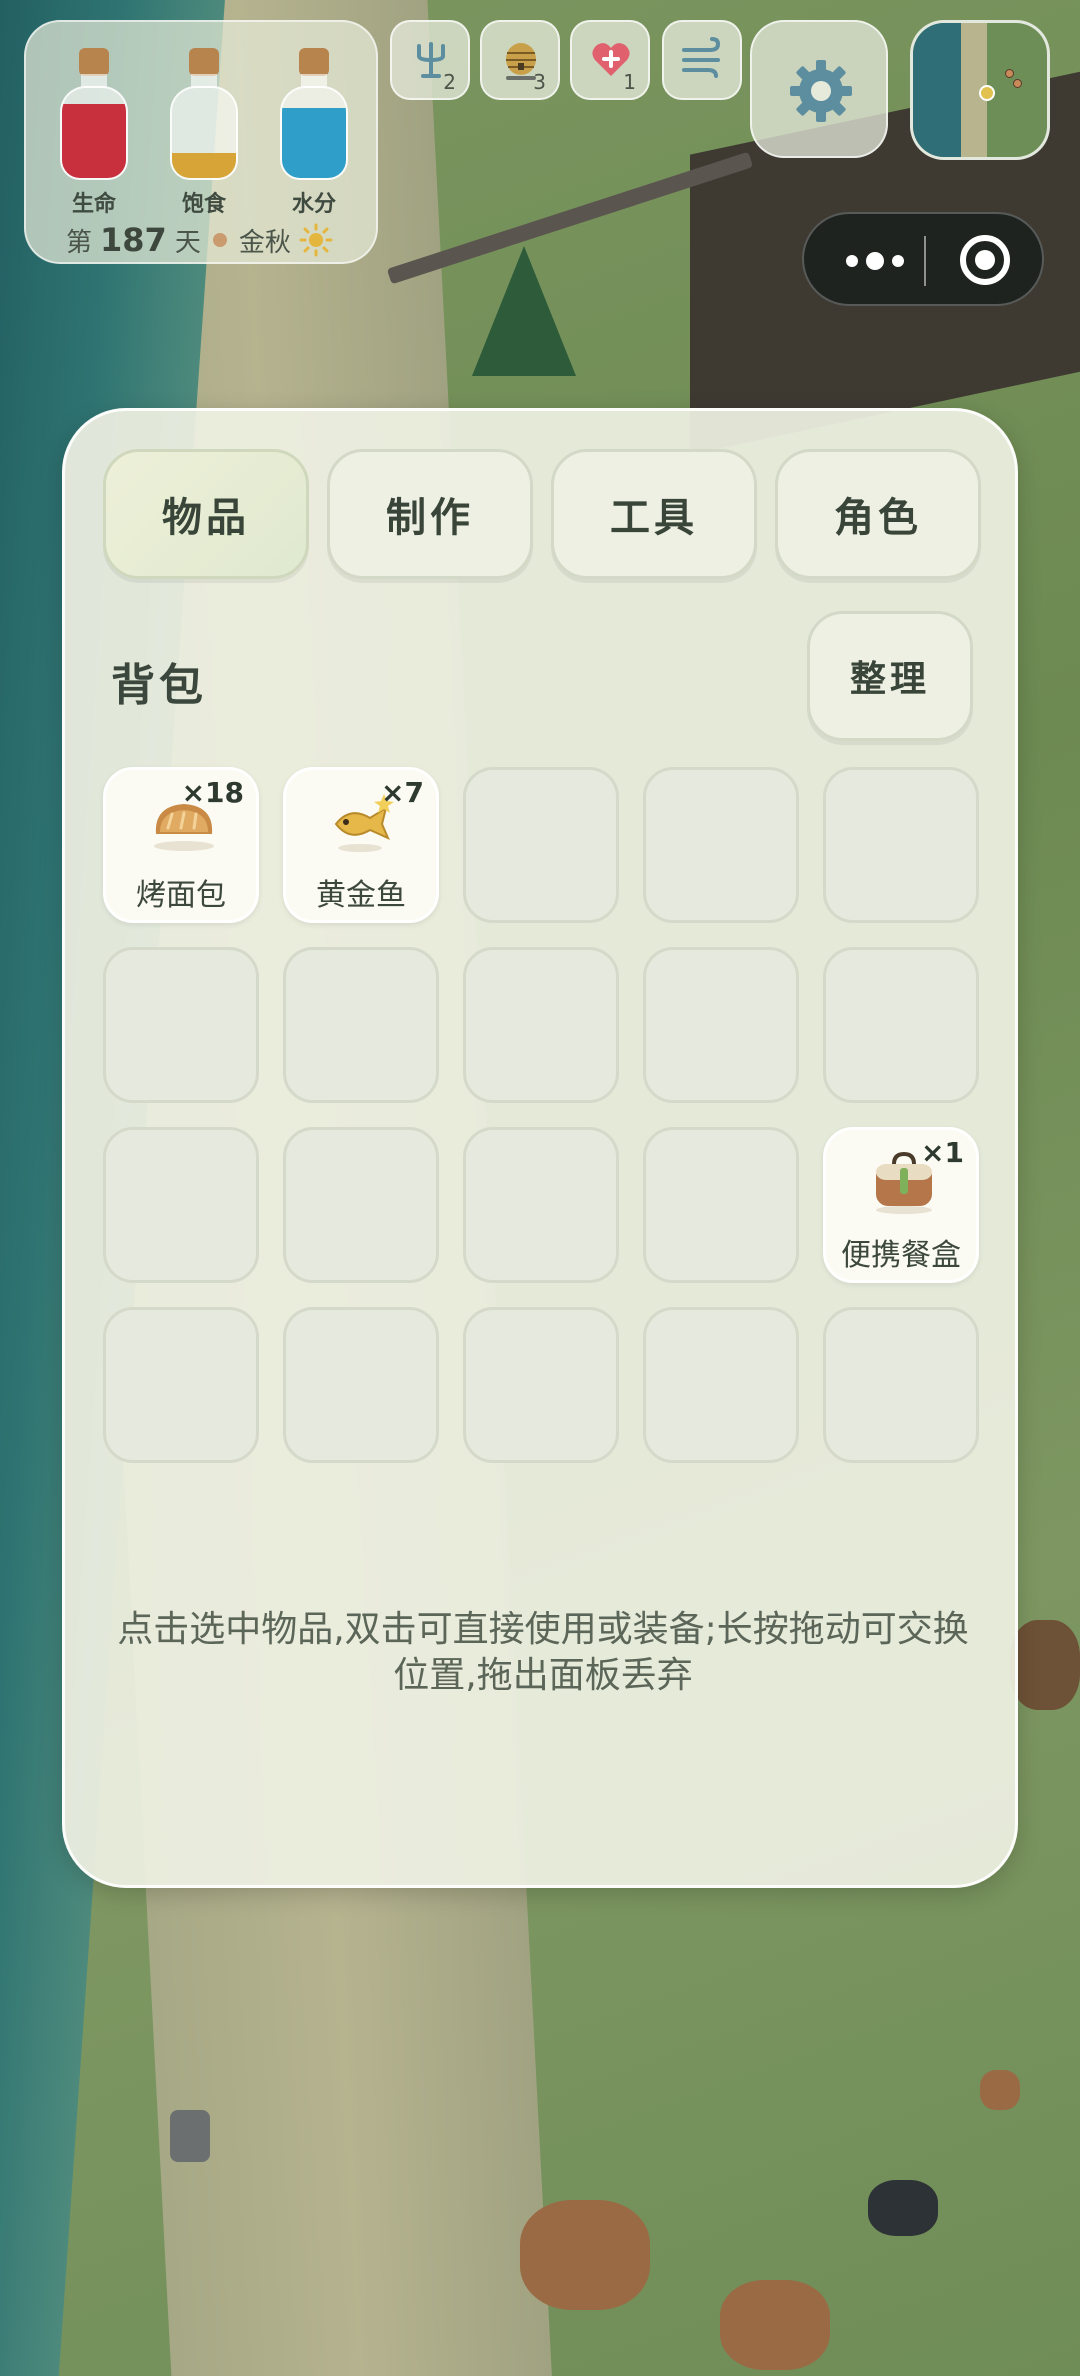 The height and width of the screenshot is (2376, 1080). Describe the element at coordinates (985, 260) in the screenshot. I see `close-miniprogram-button` at that location.